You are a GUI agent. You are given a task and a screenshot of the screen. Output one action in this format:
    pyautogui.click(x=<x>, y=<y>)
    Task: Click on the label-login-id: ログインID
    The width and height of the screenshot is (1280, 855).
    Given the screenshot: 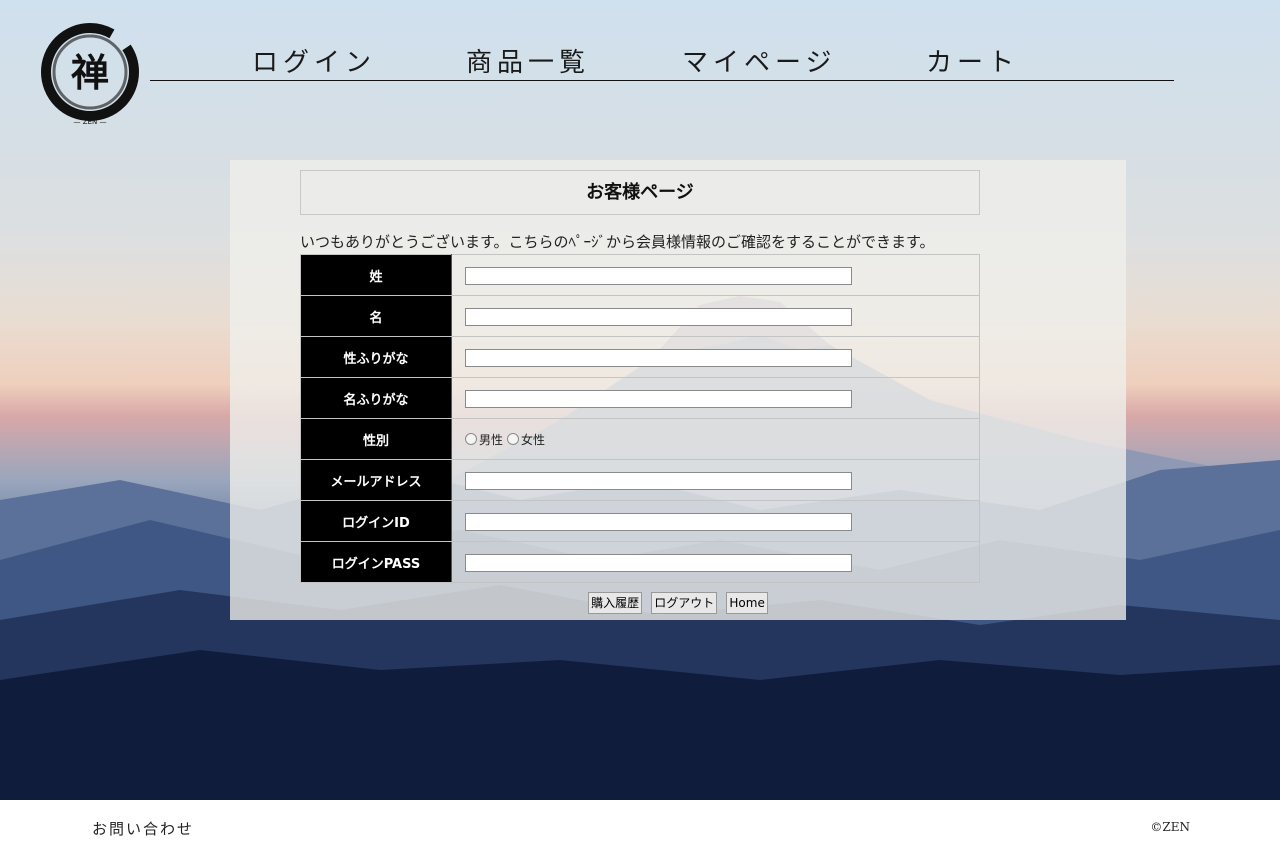 What is the action you would take?
    pyautogui.click(x=376, y=521)
    